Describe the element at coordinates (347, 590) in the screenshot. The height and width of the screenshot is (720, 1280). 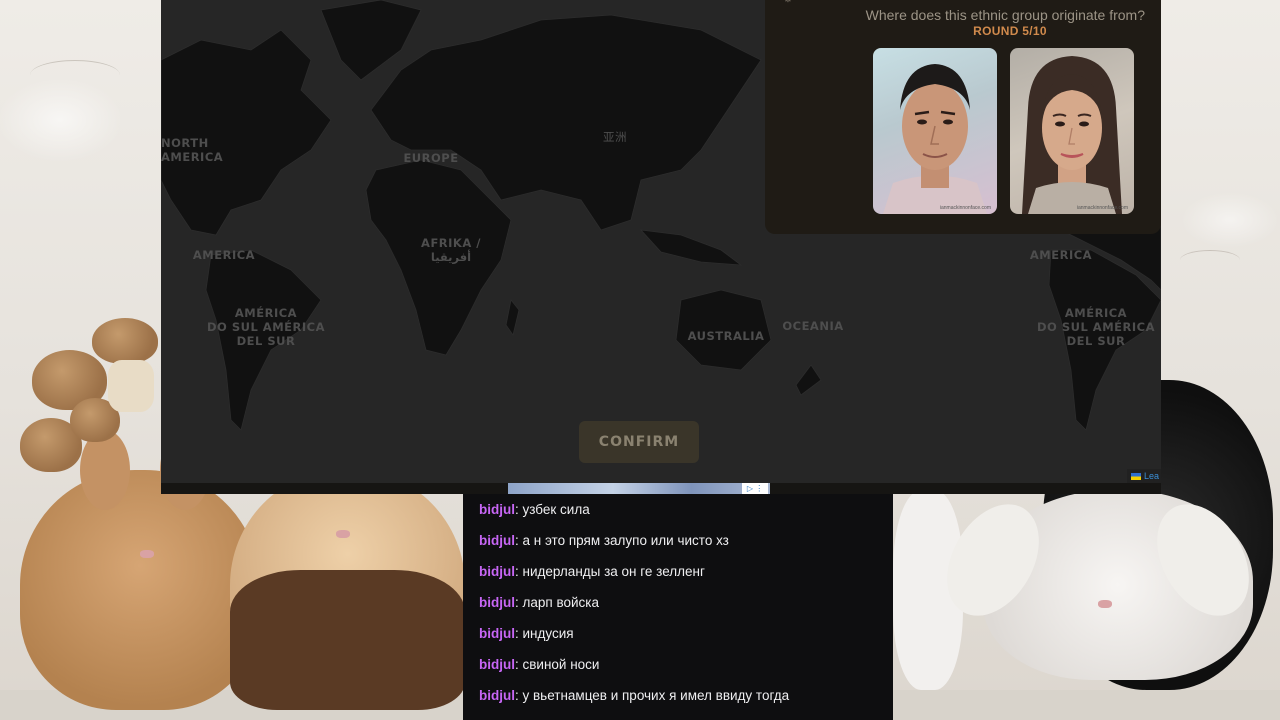
I see `bunny-middle` at that location.